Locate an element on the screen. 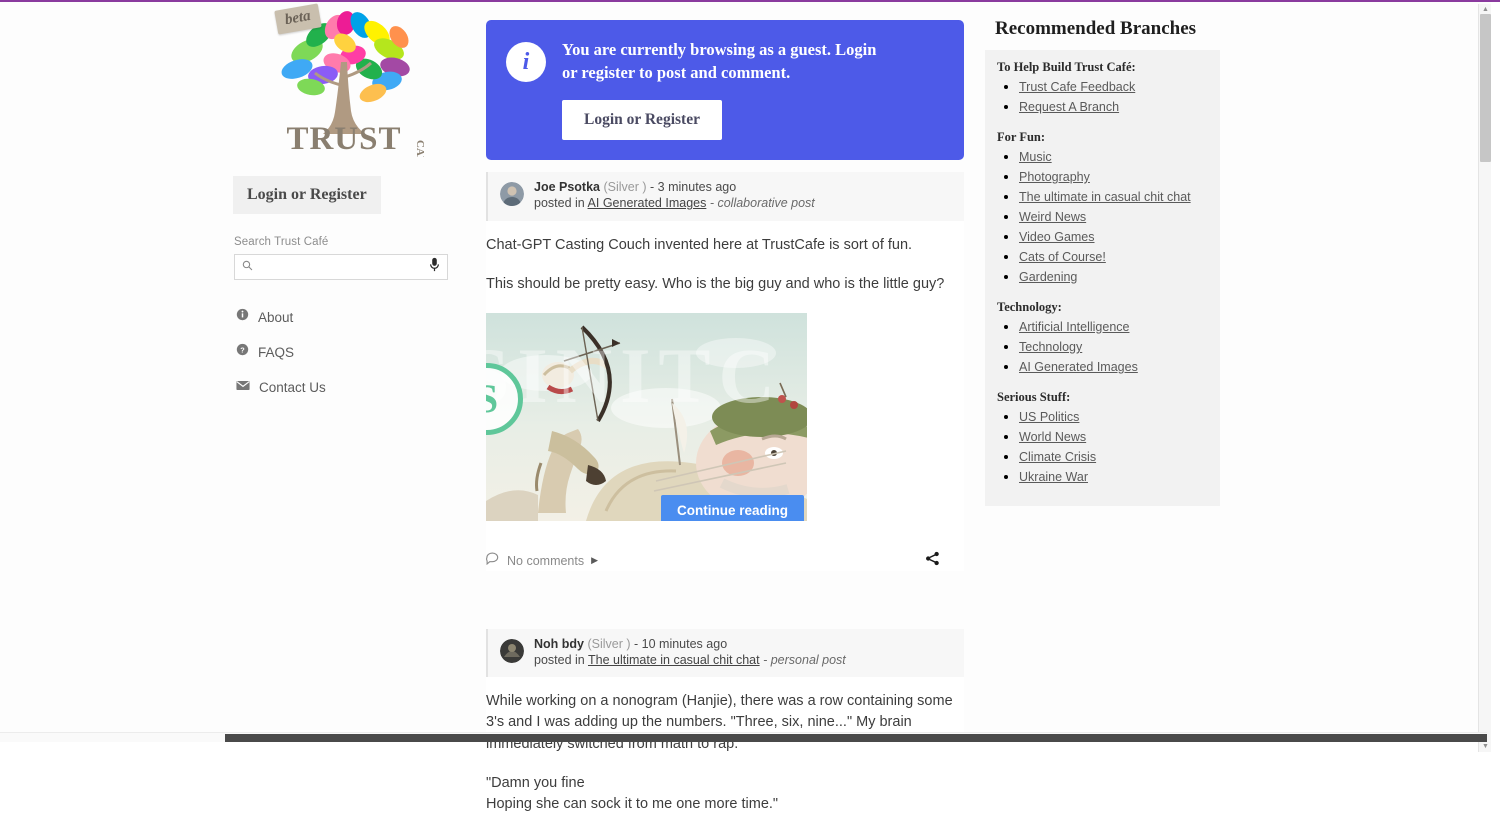 This screenshot has width=1500, height=815. list-item: Artificial Intelligence is located at coordinates (1113, 327).